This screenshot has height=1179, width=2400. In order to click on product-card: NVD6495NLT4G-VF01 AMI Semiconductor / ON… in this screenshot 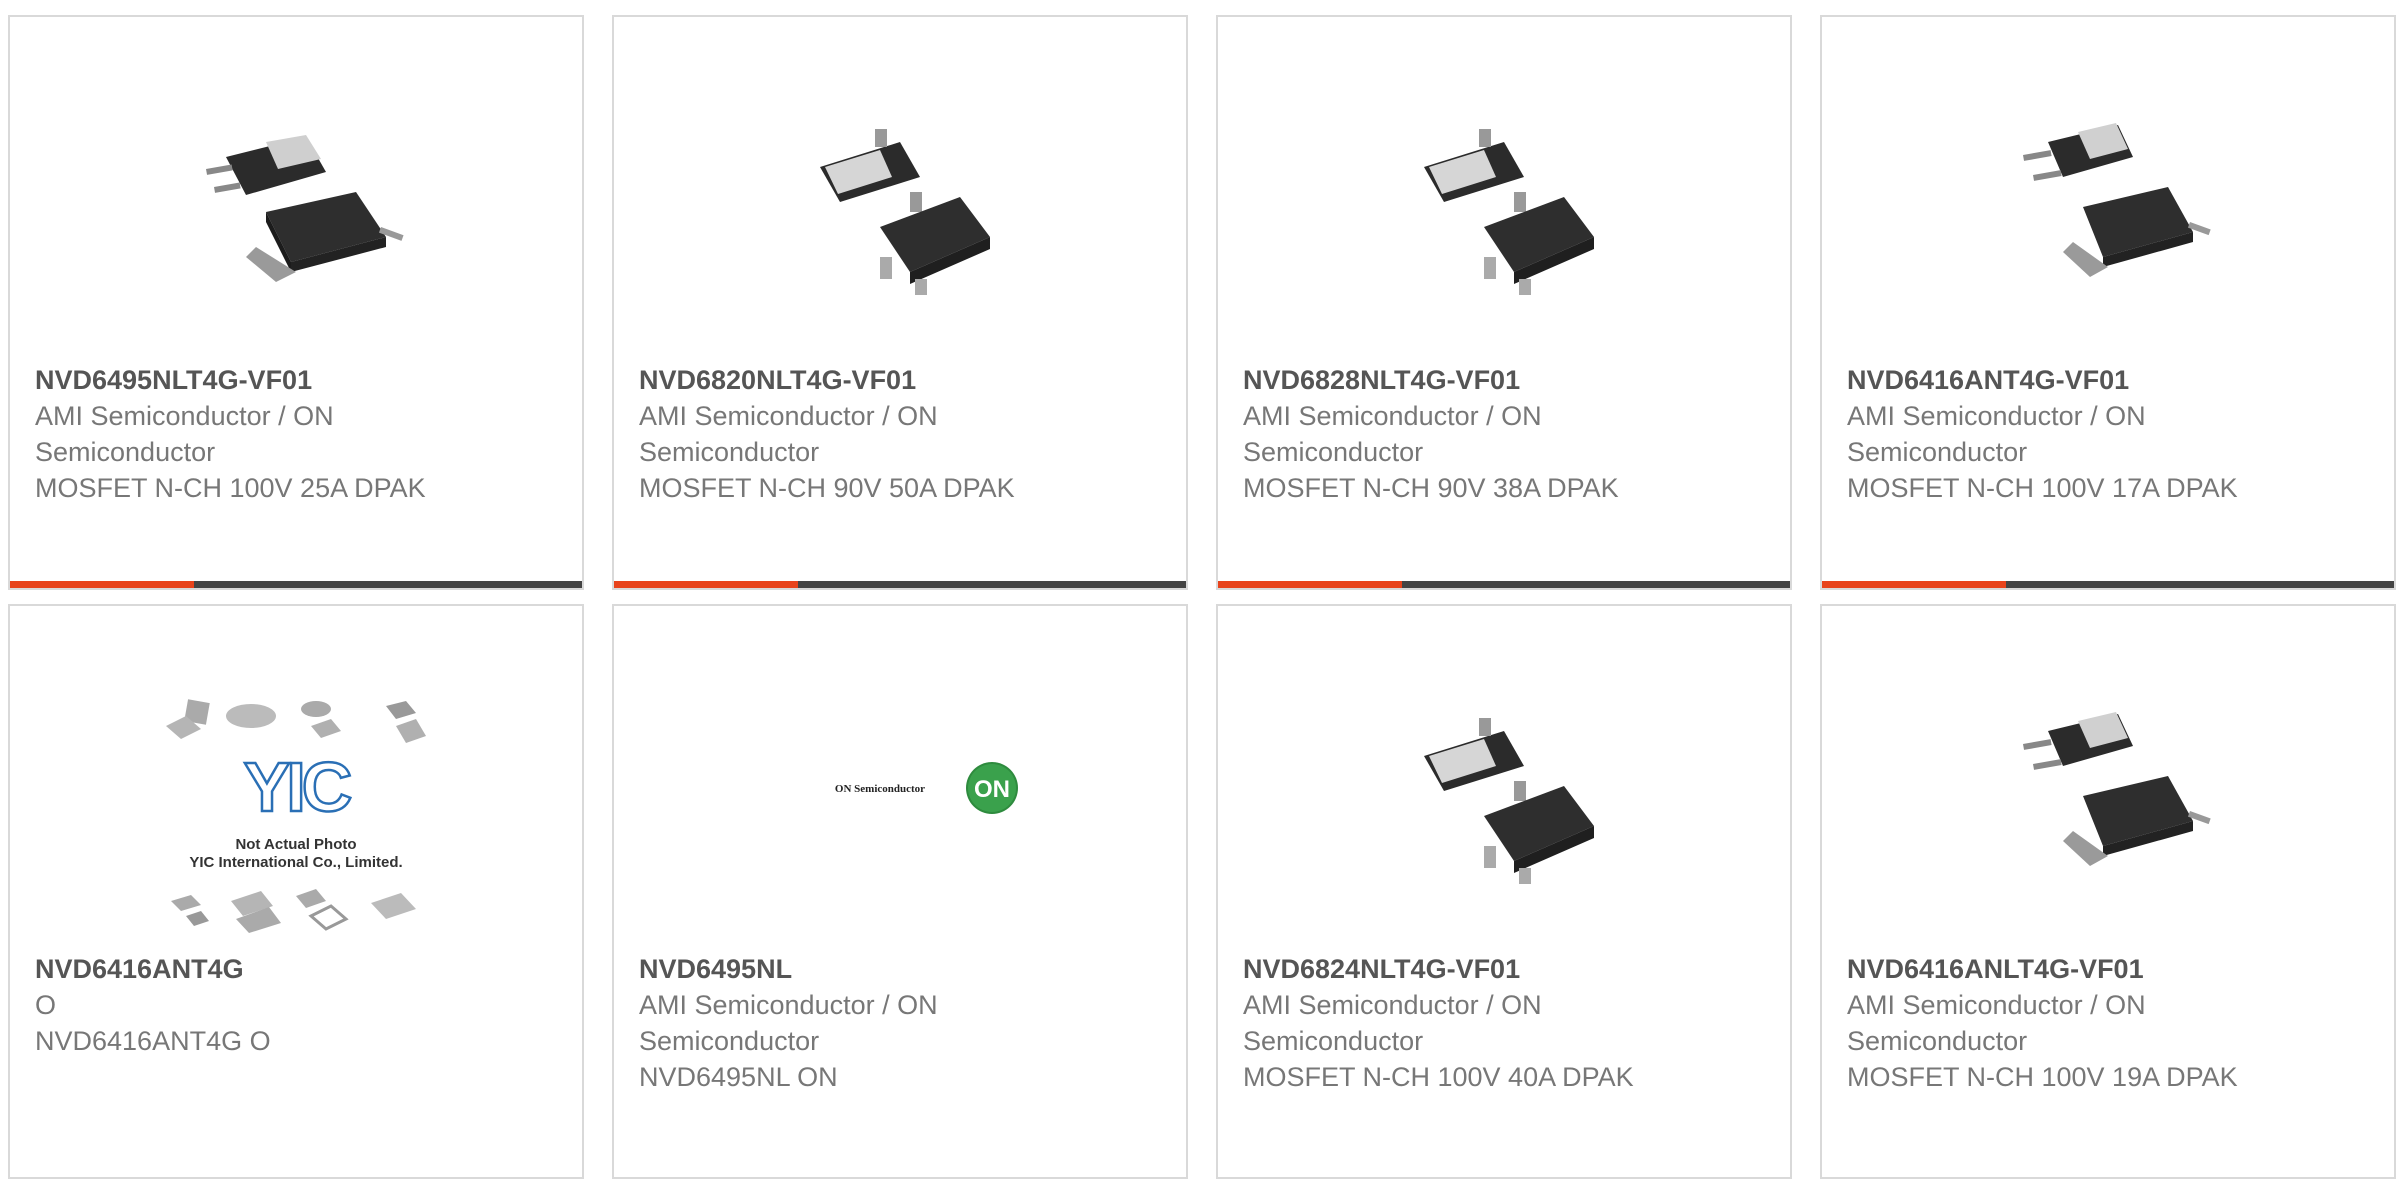, I will do `click(296, 302)`.